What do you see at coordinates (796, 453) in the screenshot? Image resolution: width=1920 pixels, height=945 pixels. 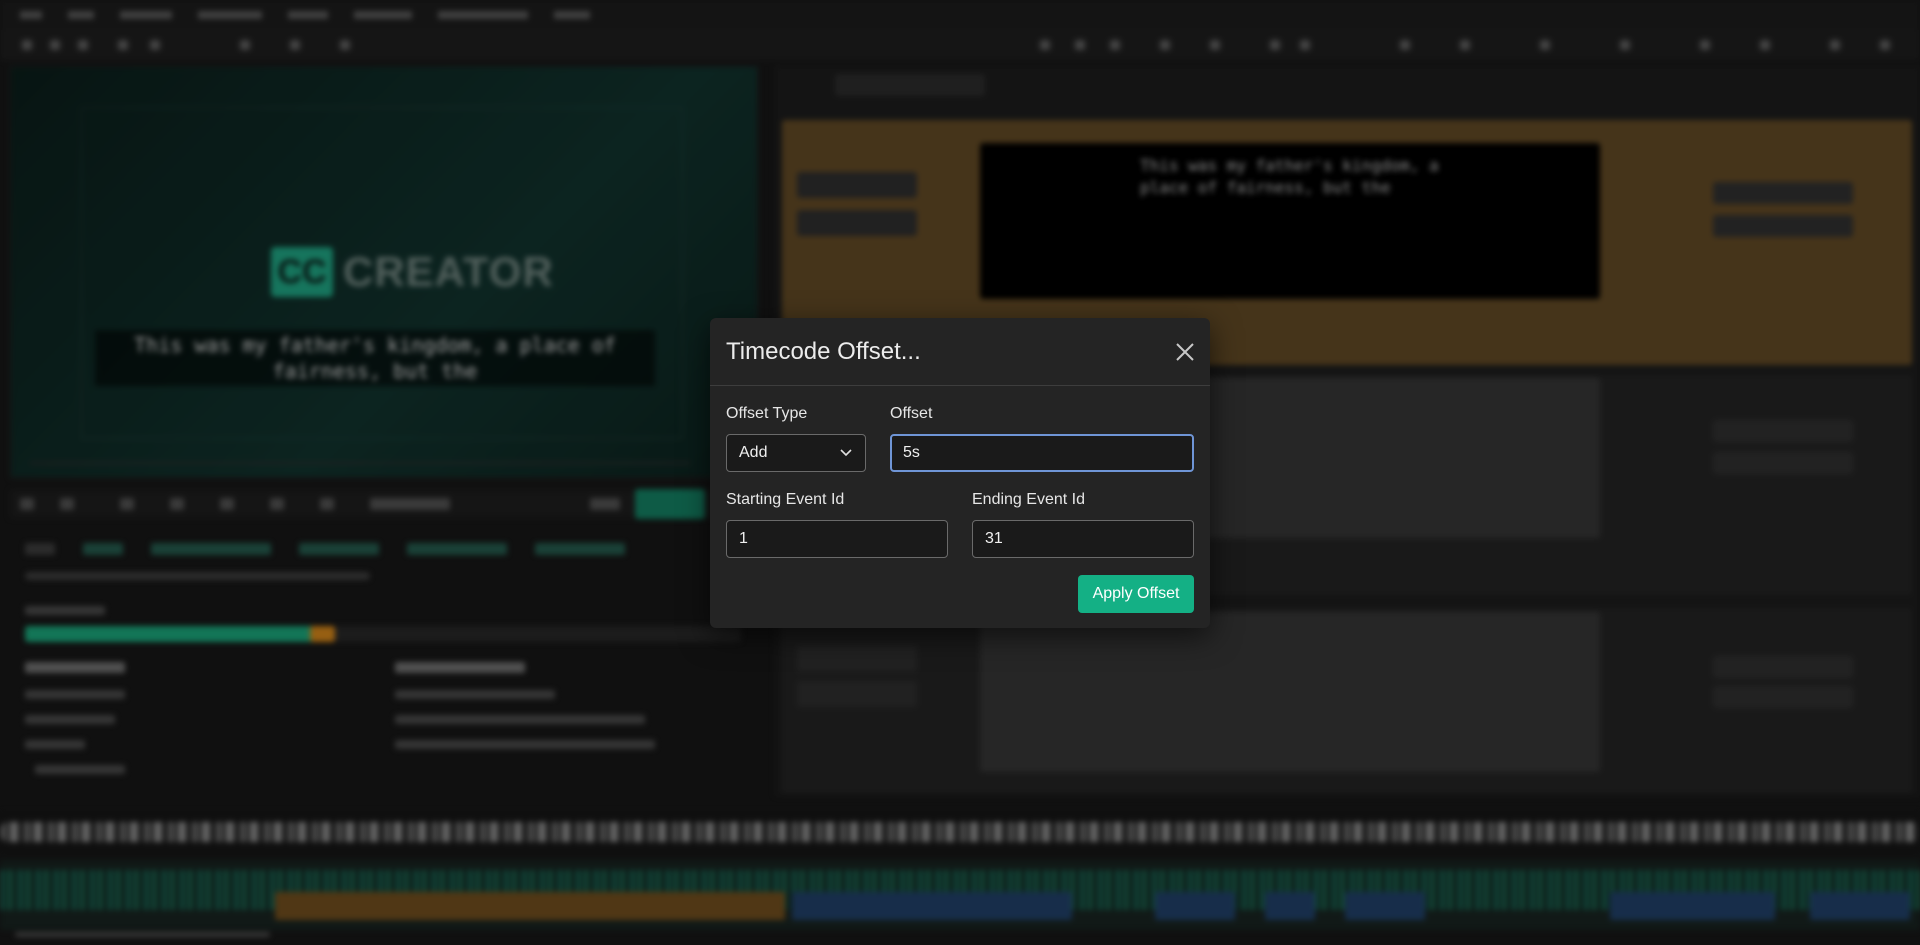 I see `offset-type-select: Add` at bounding box center [796, 453].